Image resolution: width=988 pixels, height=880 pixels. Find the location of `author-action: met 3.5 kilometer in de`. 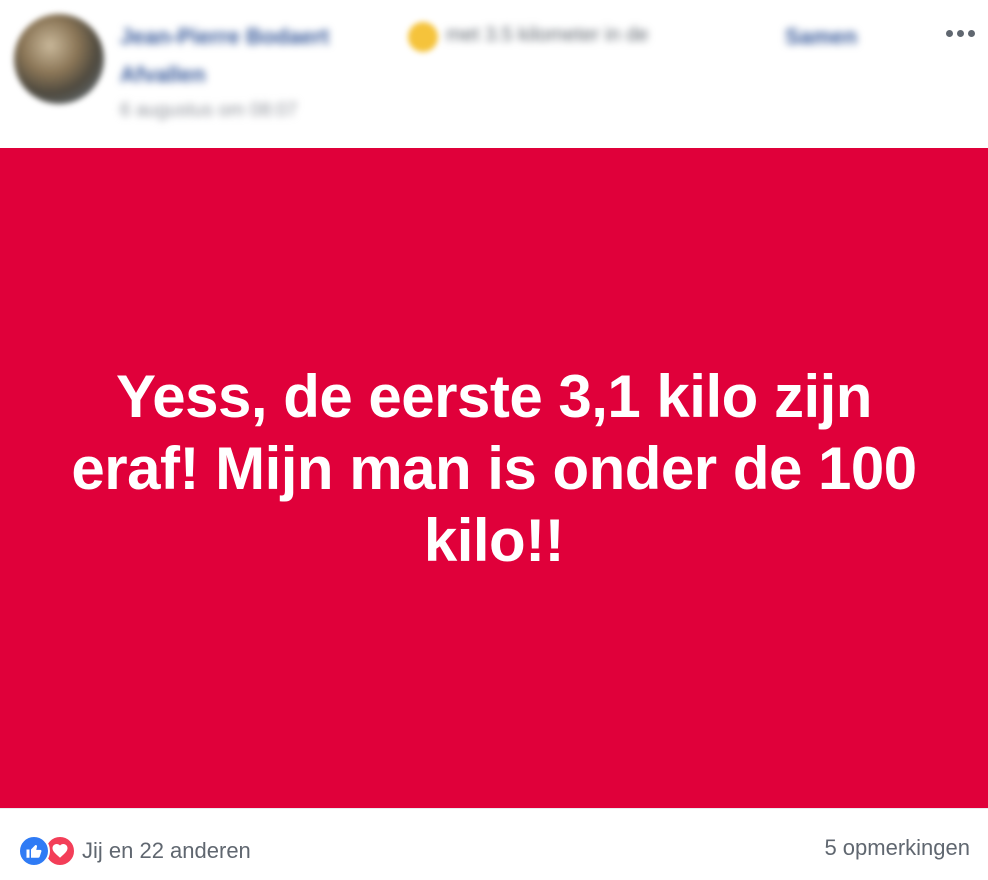

author-action: met 3.5 kilometer in de is located at coordinates (547, 35).